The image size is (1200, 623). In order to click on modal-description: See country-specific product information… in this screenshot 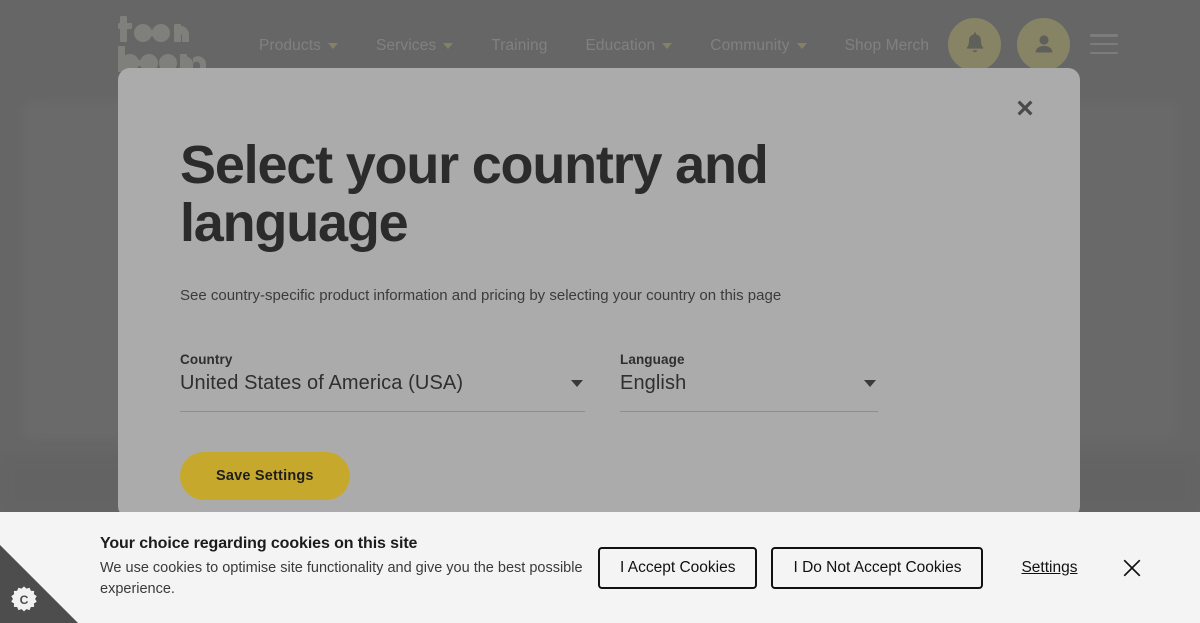, I will do `click(481, 295)`.